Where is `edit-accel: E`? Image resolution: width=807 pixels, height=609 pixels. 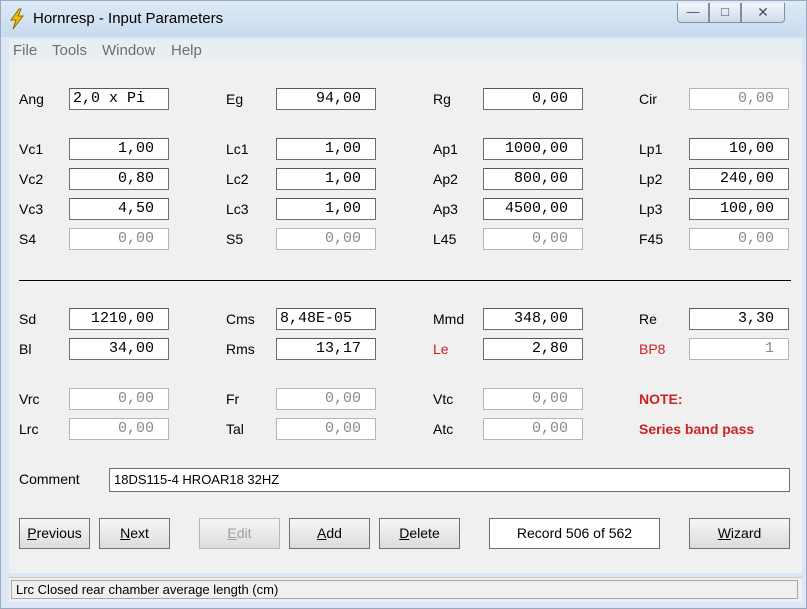
edit-accel: E is located at coordinates (232, 533).